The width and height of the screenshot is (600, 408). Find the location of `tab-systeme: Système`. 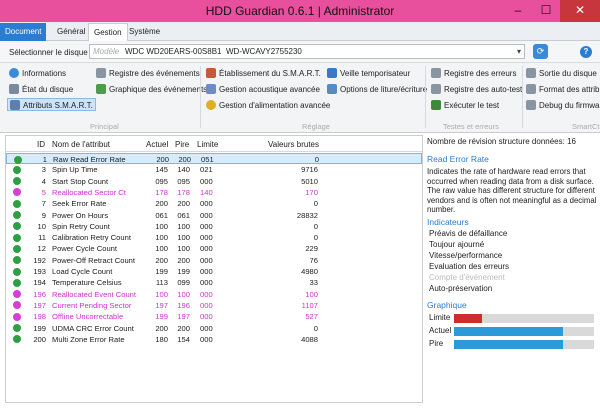

tab-systeme: Système is located at coordinates (144, 32).